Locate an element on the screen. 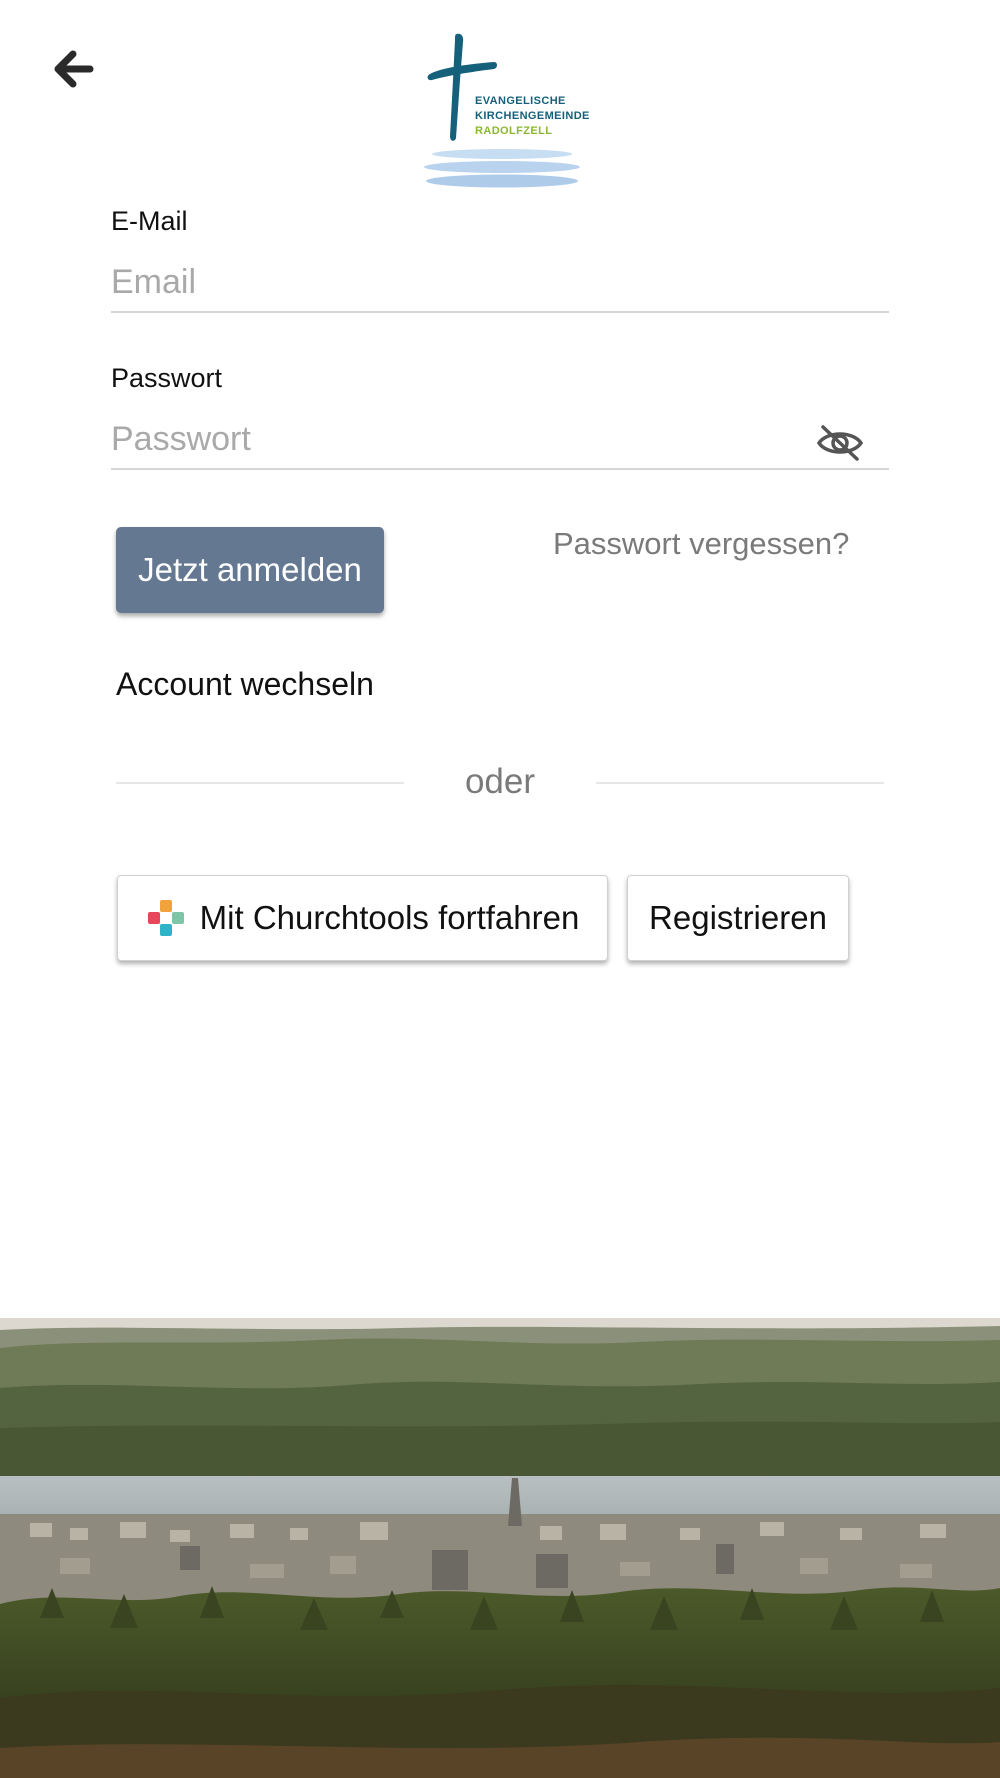 The width and height of the screenshot is (1000, 1778). eye-off-icon is located at coordinates (840, 443).